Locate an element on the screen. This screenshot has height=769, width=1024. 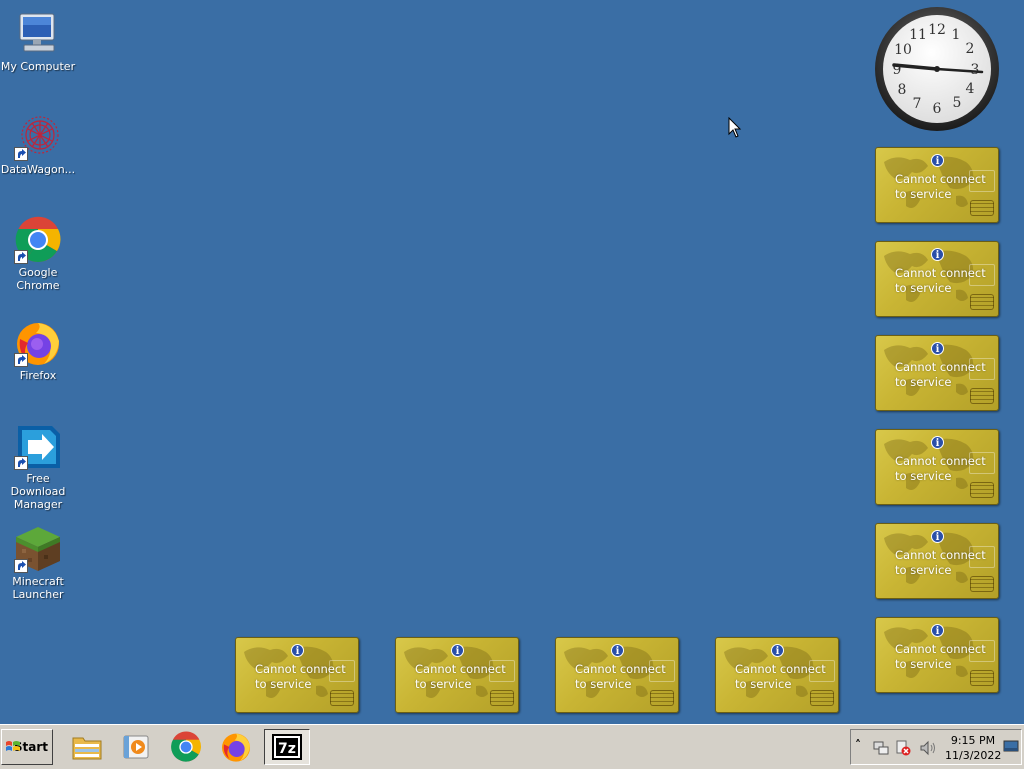
firefox-taskbar-button is located at coordinates (236, 747).